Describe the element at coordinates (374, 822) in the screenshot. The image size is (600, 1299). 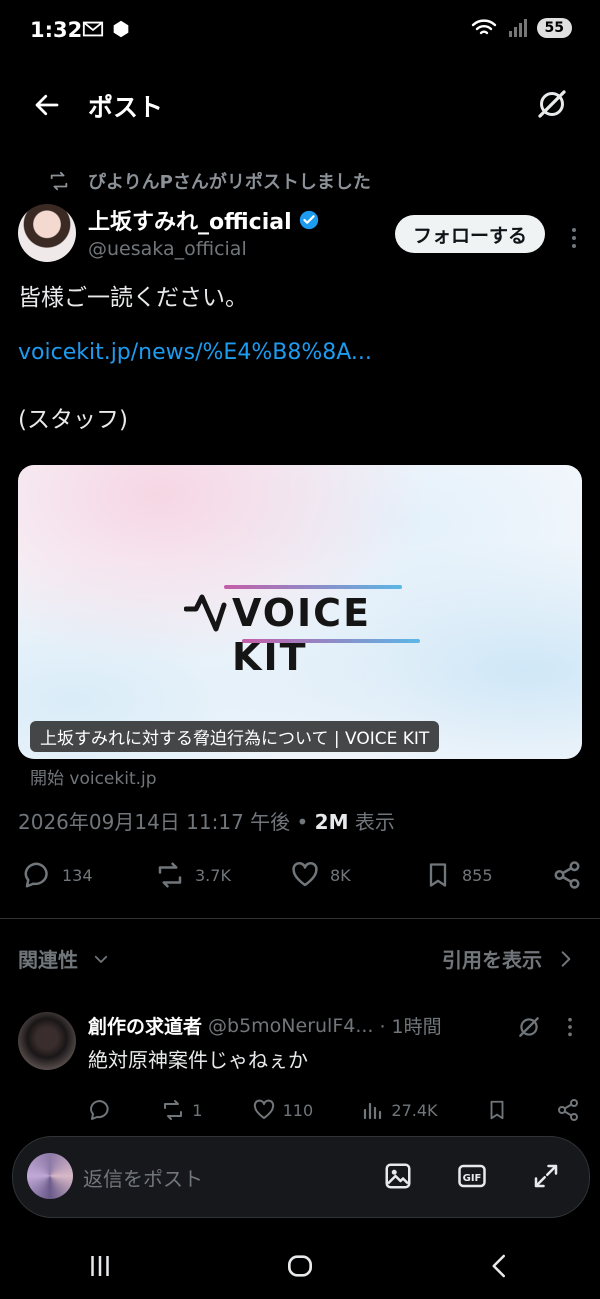
I see `view-label: 表示` at that location.